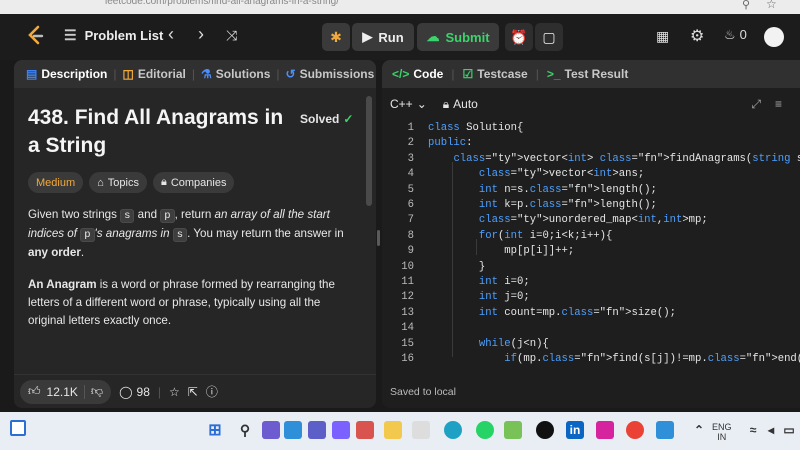 The height and width of the screenshot is (450, 800). What do you see at coordinates (789, 430) in the screenshot?
I see `battery-icon: ▭` at bounding box center [789, 430].